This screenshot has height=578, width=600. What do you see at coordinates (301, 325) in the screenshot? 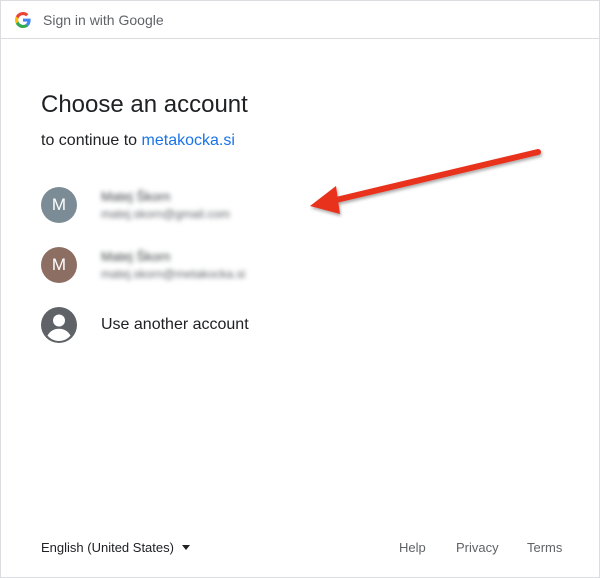
I see `use-another-account-button: Use another account` at bounding box center [301, 325].